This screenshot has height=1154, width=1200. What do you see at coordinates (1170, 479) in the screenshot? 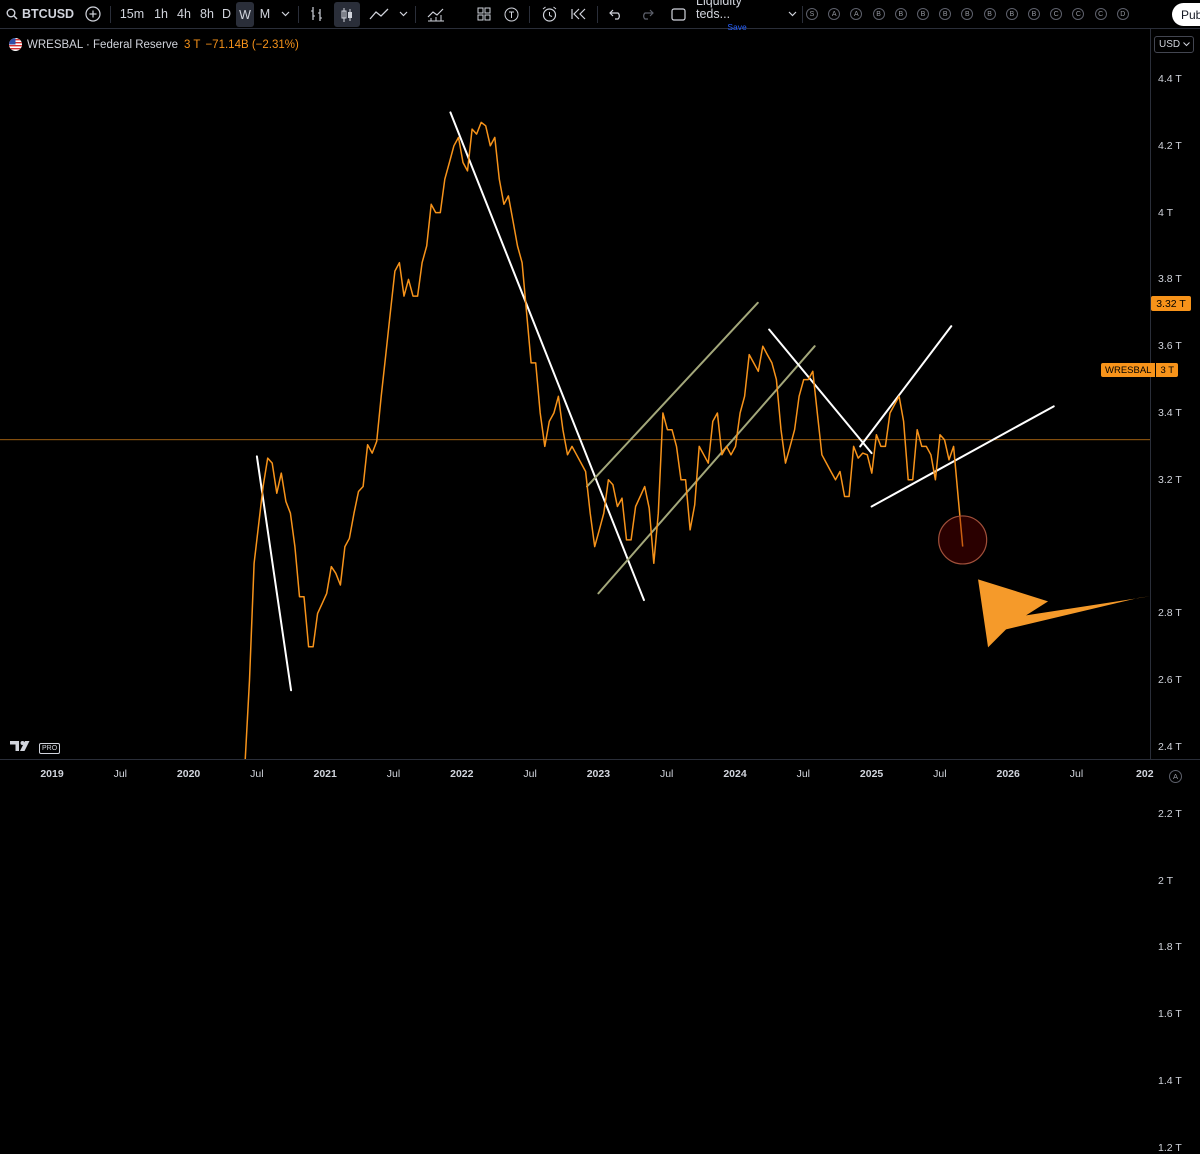
I see `price-tick-label: 3.2 T` at bounding box center [1170, 479].